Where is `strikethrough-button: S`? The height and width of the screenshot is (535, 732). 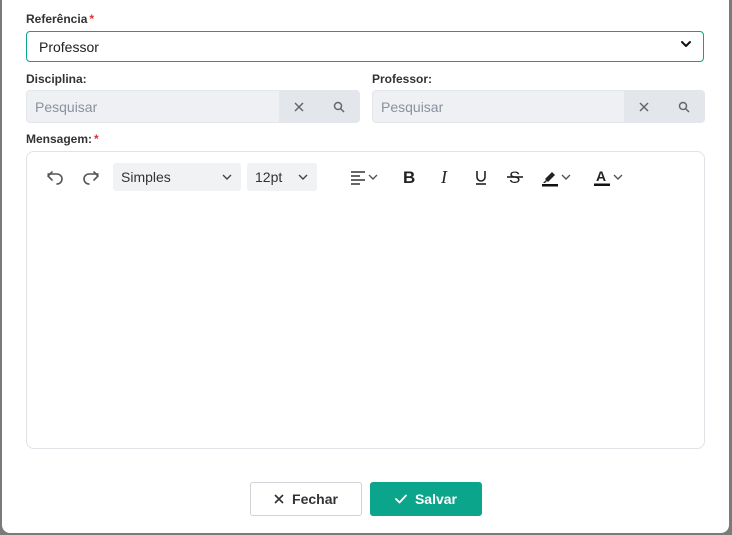 strikethrough-button: S is located at coordinates (515, 177).